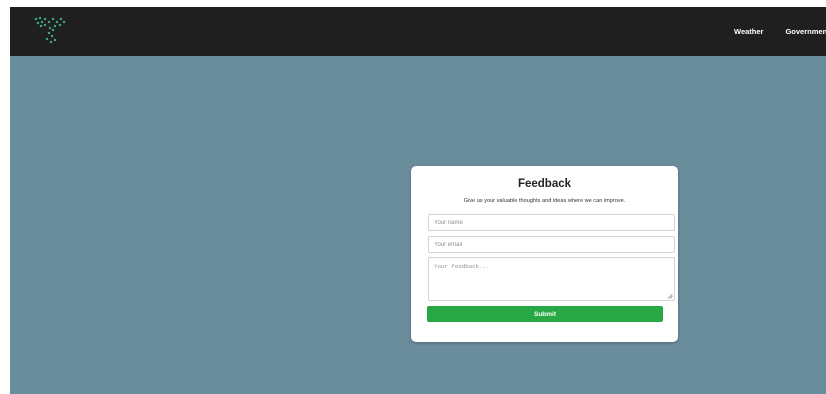 The image size is (826, 394). Describe the element at coordinates (780, 31) in the screenshot. I see `main-nav: Weather Government` at that location.